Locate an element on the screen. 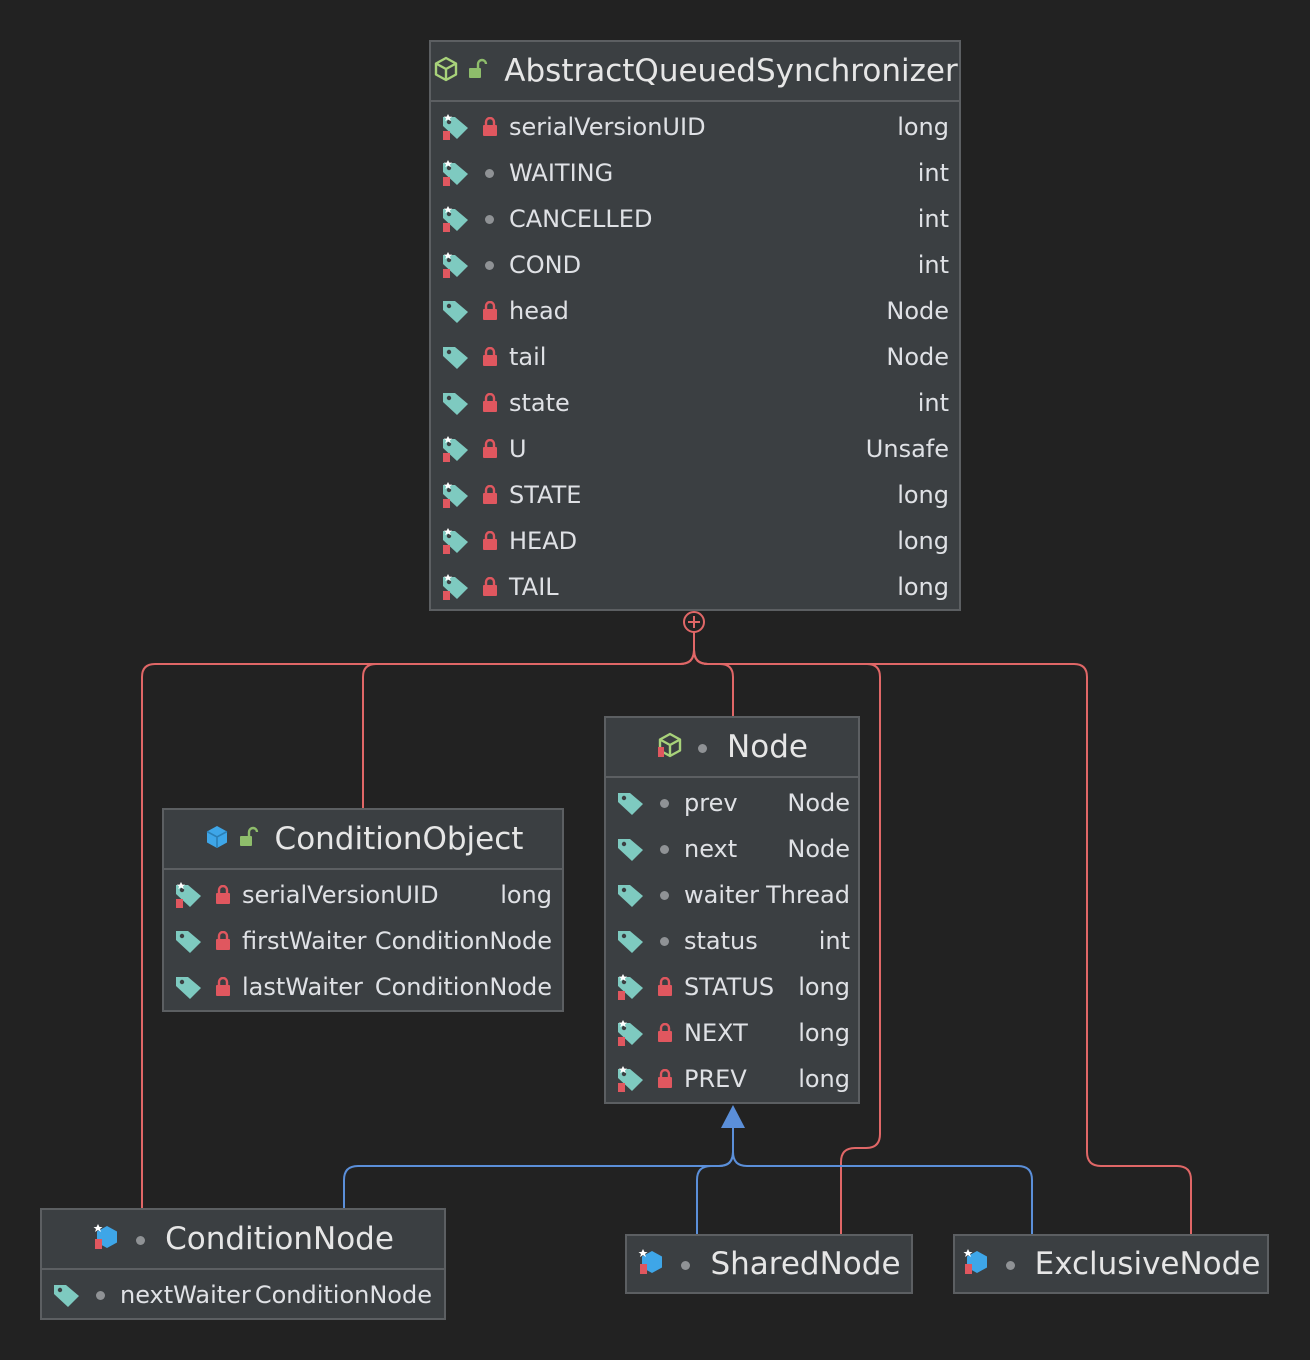  field-row-firstwaiter: firstWaiter ConditionNode is located at coordinates (363, 941).